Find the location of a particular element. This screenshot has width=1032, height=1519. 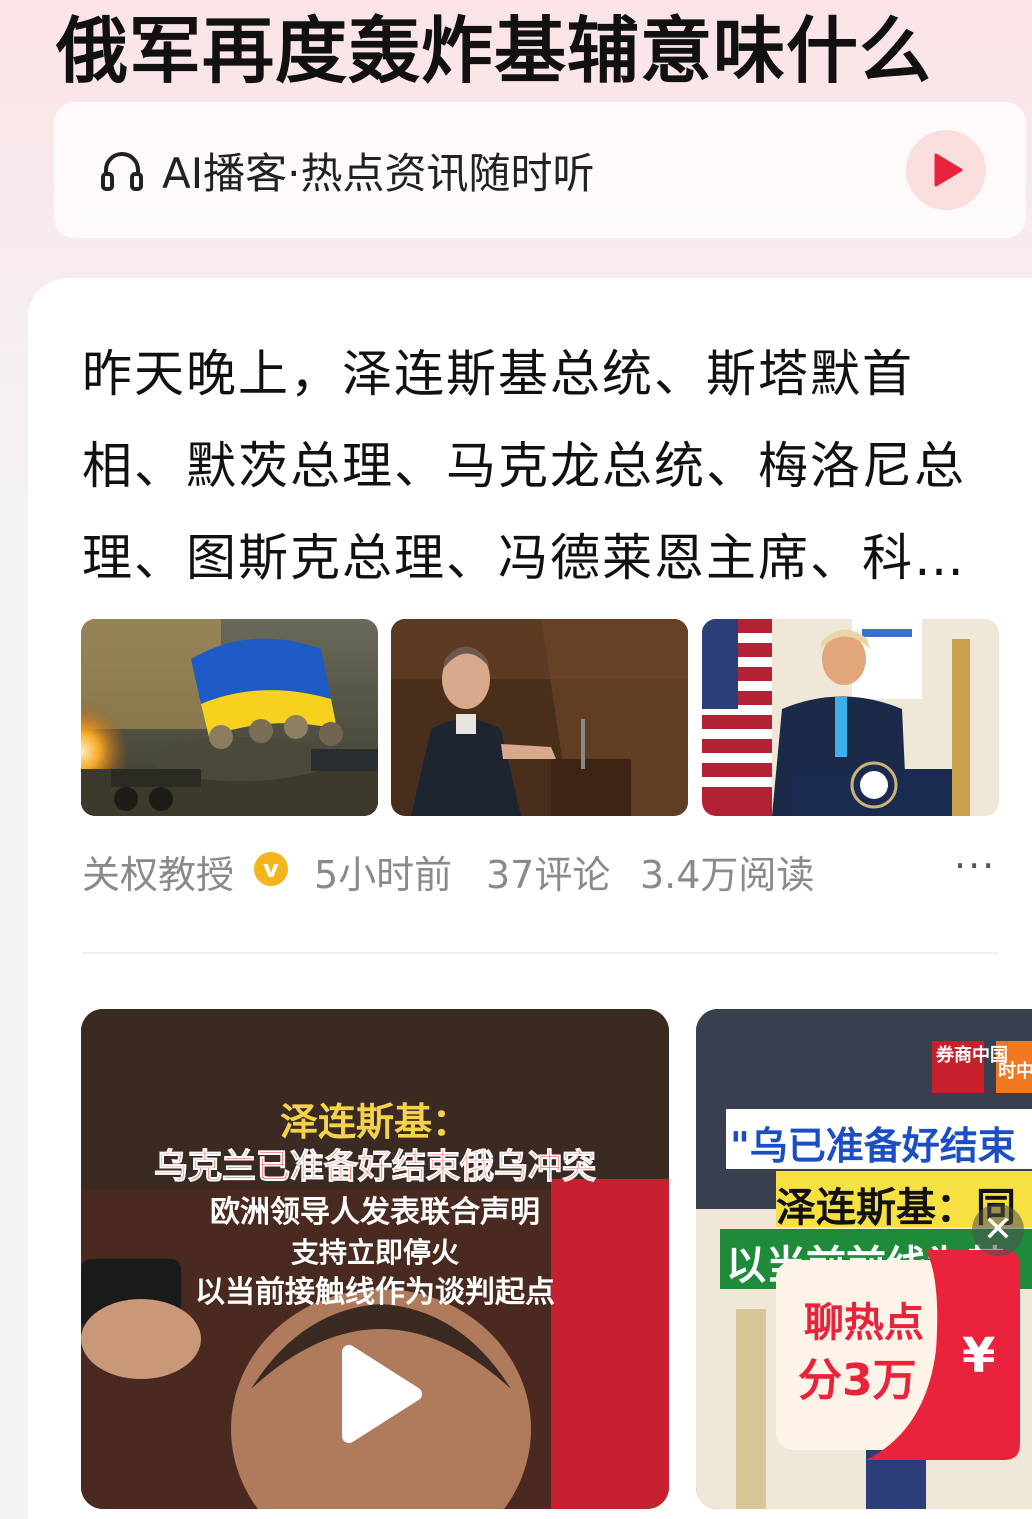

article-headline: 俄军再度轰炸基辅意味什么 is located at coordinates (494, 48).